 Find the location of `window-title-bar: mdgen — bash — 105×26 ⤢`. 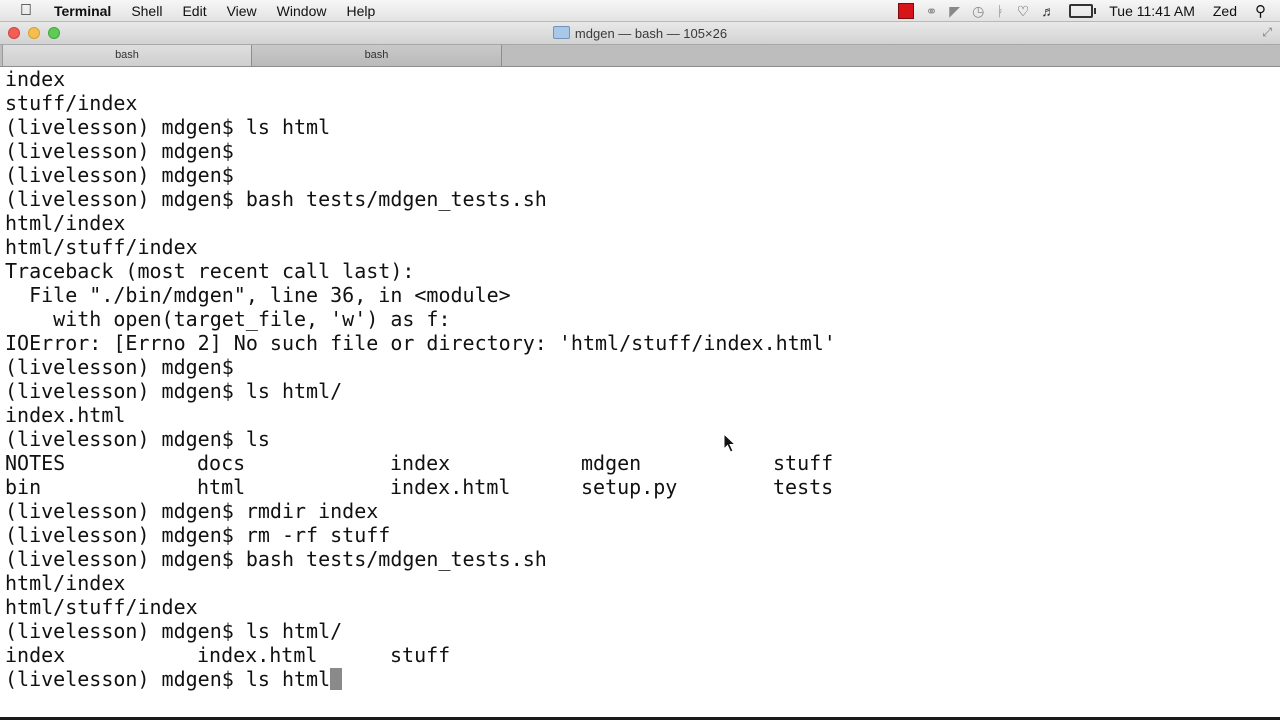

window-title-bar: mdgen — bash — 105×26 ⤢ is located at coordinates (640, 33).